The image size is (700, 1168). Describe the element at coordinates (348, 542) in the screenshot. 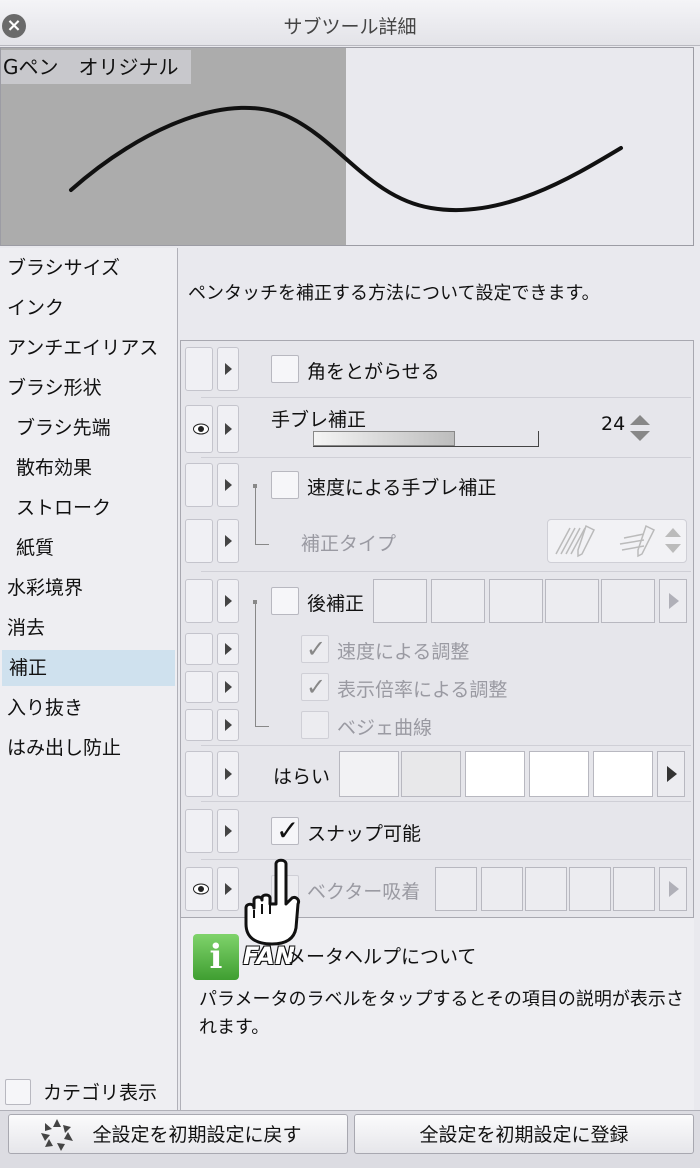

I see `correction-type-label: 補正タイプ` at that location.